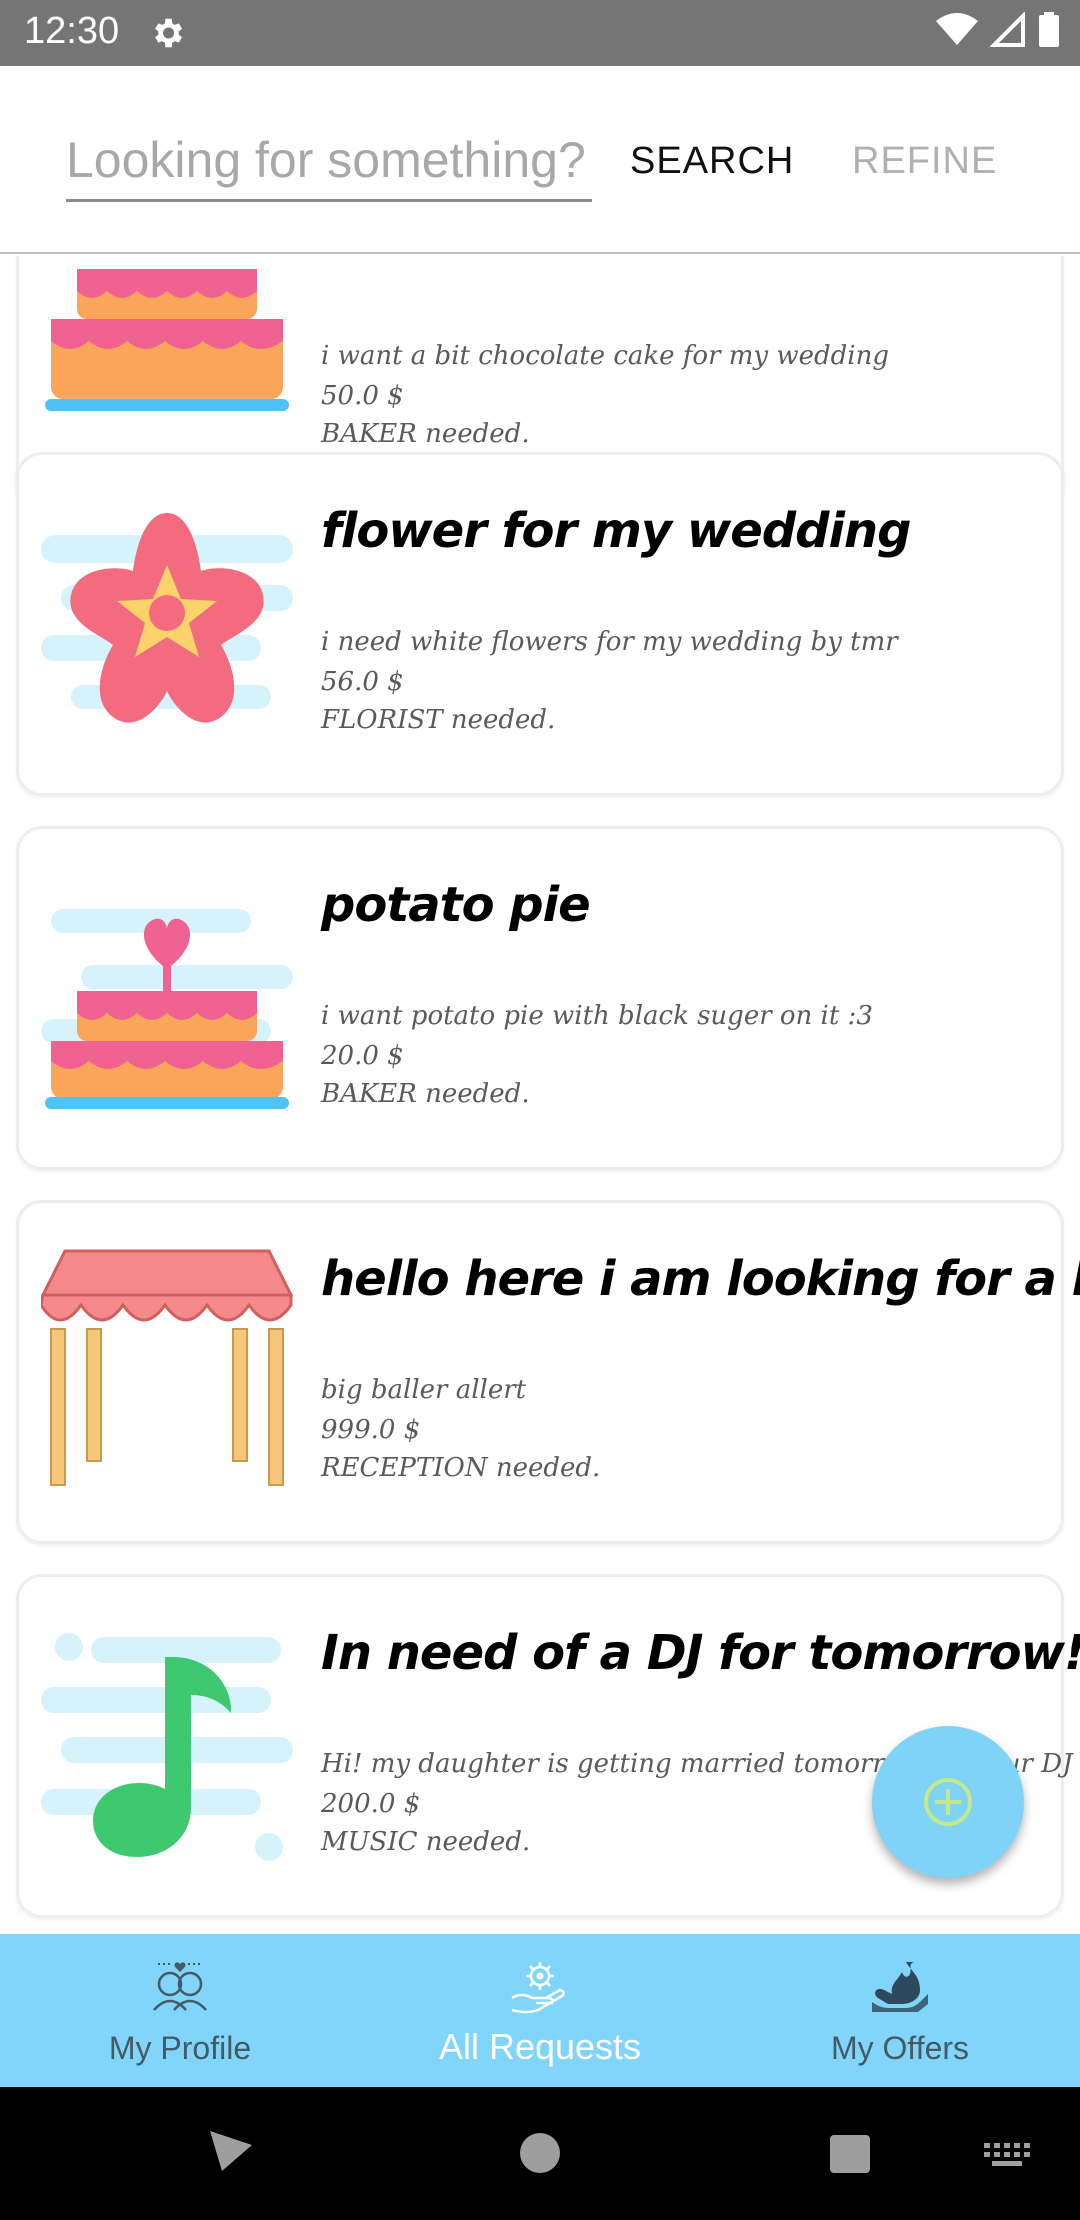 Image resolution: width=1080 pixels, height=2220 pixels. What do you see at coordinates (711, 170) in the screenshot?
I see `search-button: SEARCH` at bounding box center [711, 170].